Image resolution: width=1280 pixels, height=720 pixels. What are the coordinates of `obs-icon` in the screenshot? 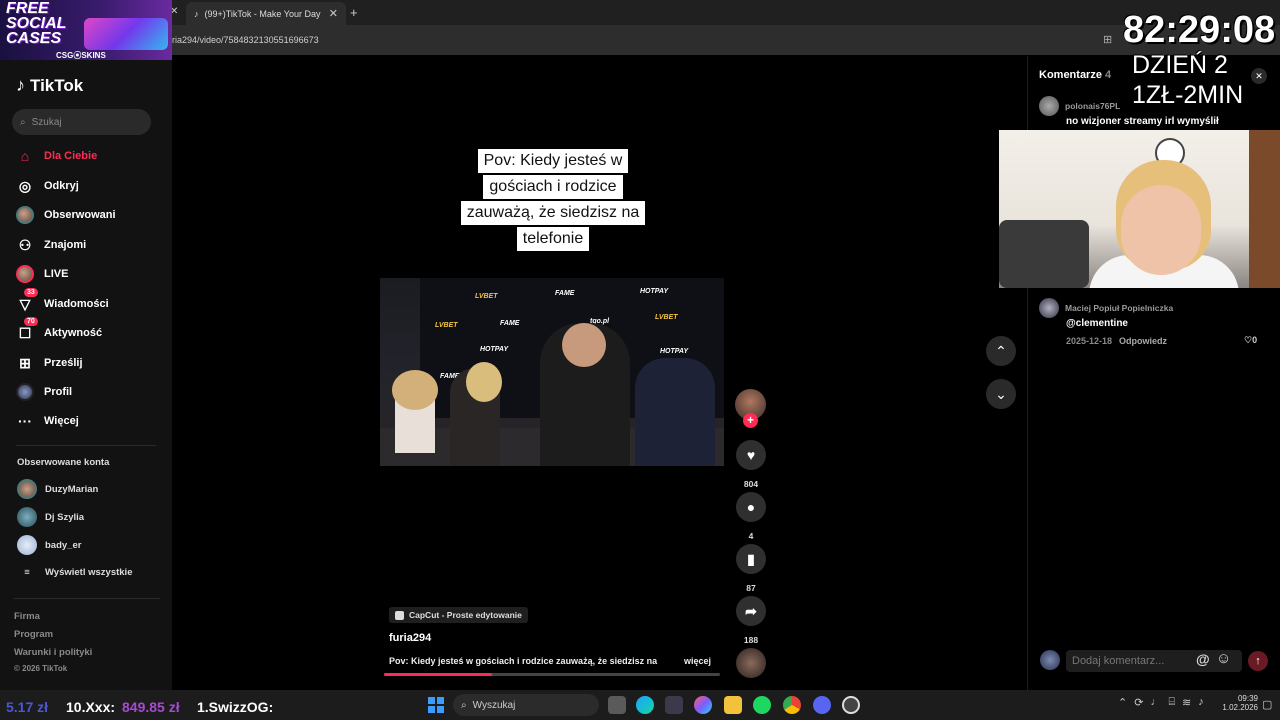 It's located at (851, 705).